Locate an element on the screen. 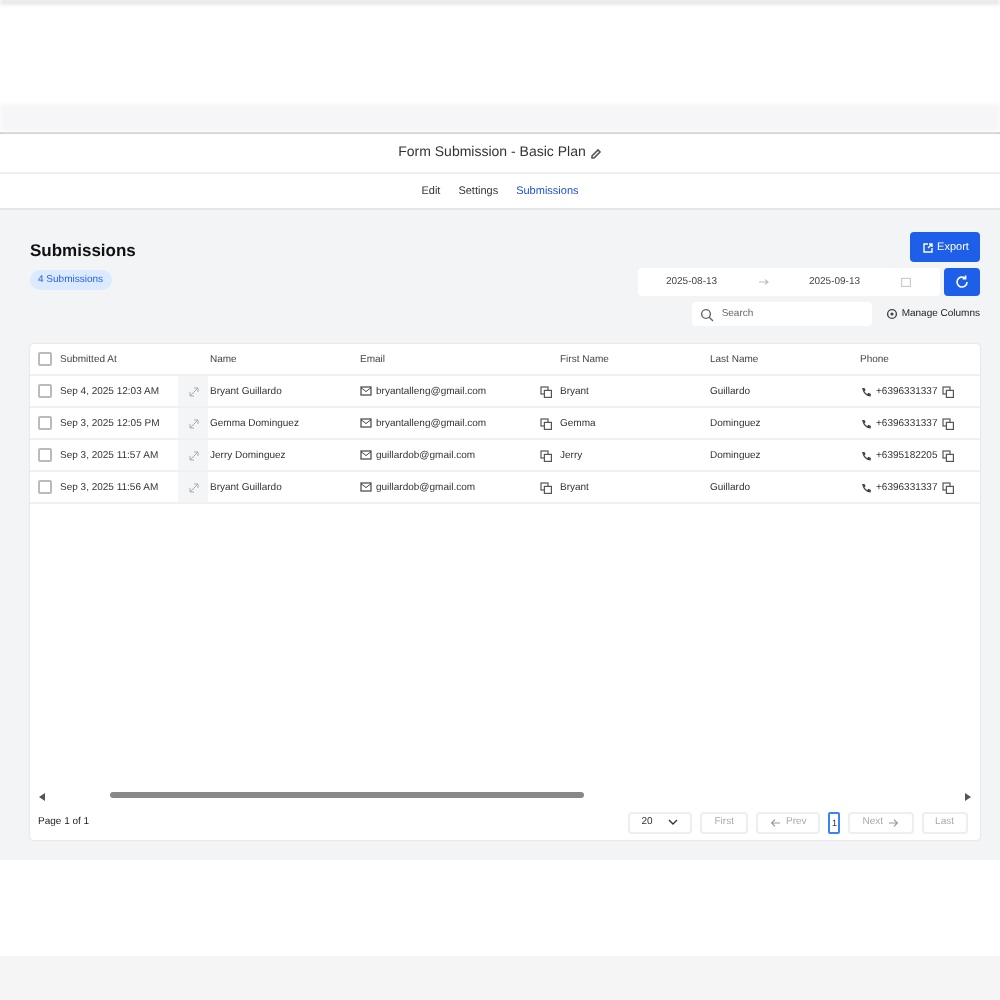 The image size is (1000, 1000). refresh-icon is located at coordinates (962, 282).